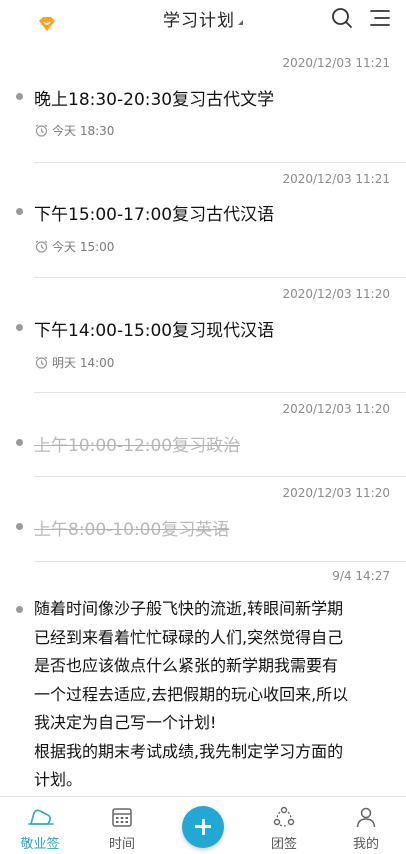  What do you see at coordinates (365, 844) in the screenshot?
I see `tab-label: 我的` at bounding box center [365, 844].